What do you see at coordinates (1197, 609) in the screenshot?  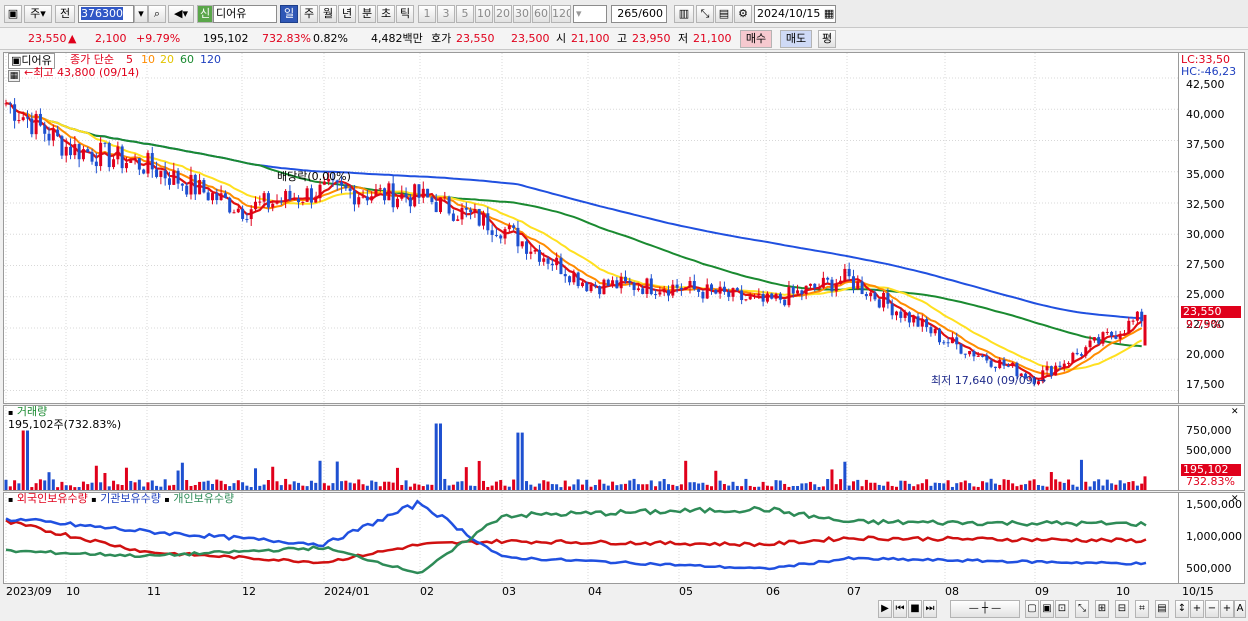 I see `zoom-in-icon: +` at bounding box center [1197, 609].